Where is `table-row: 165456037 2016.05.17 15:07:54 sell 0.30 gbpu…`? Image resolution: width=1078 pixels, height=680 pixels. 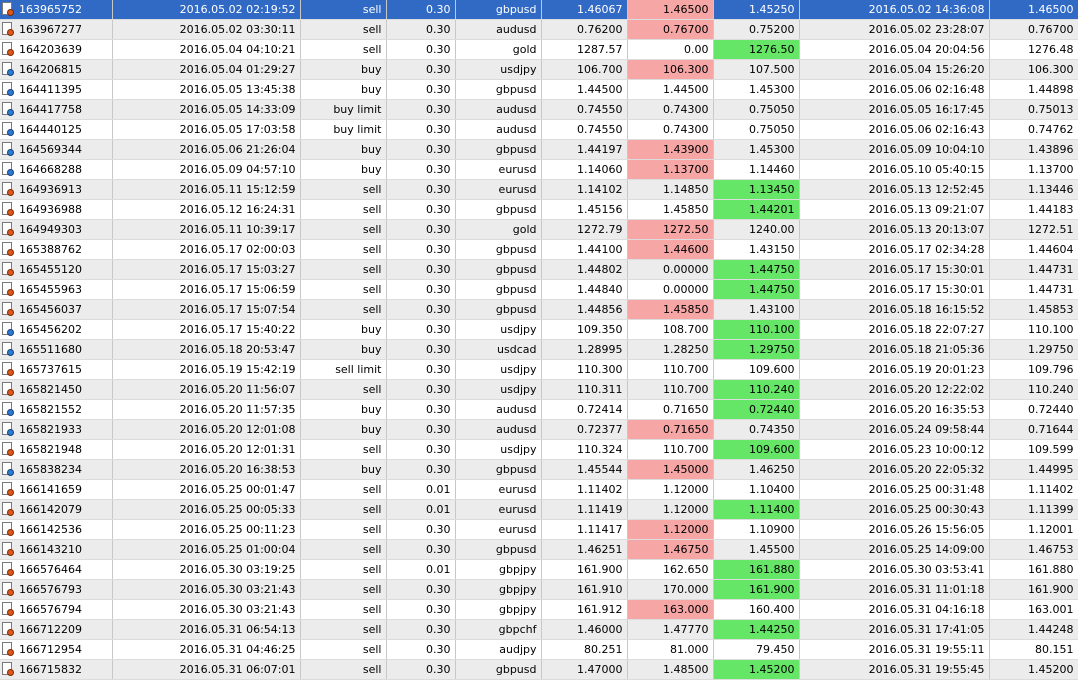
table-row: 165456037 2016.05.17 15:07:54 sell 0.30 gbpu… is located at coordinates (539, 309).